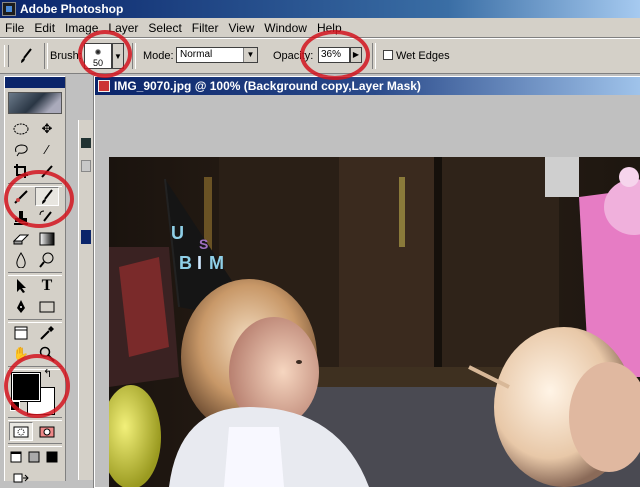  I want to click on notes-icon, so click(21, 332).